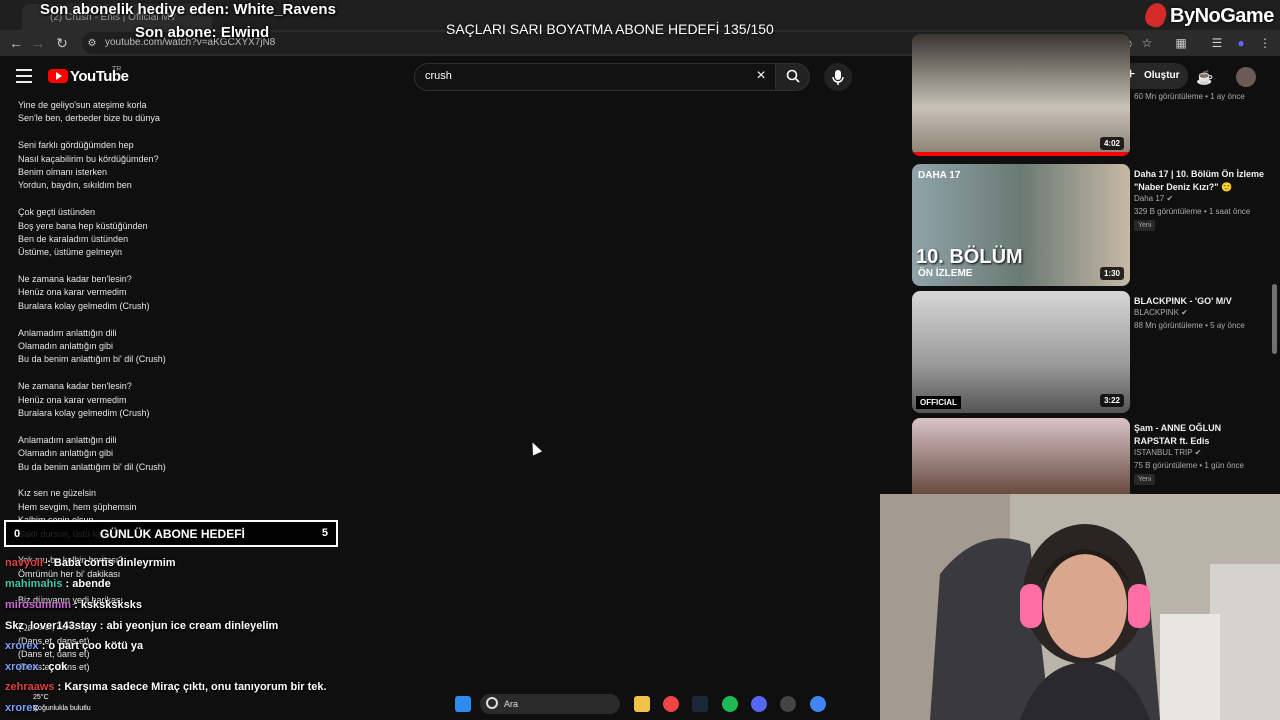 The width and height of the screenshot is (1280, 720). What do you see at coordinates (192, 626) in the screenshot?
I see `chat-text: abi yeonjun ice cream dinleyelim` at bounding box center [192, 626].